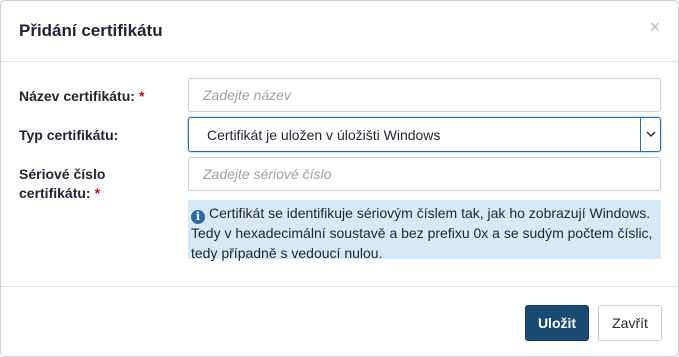 This screenshot has width=679, height=357. I want to click on close-button: Zavřít, so click(630, 323).